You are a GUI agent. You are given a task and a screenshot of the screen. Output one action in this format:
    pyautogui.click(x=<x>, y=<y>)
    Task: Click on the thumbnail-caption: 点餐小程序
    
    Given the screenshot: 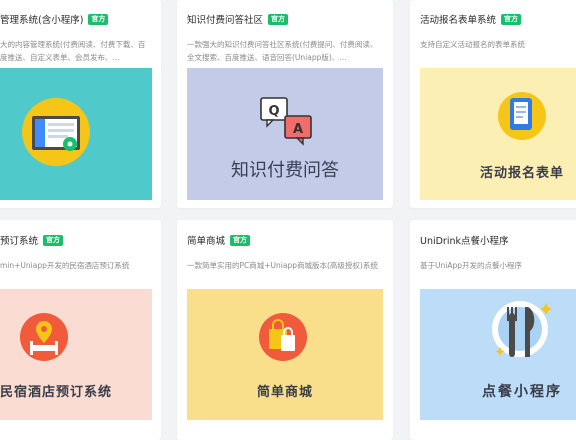 What is the action you would take?
    pyautogui.click(x=522, y=392)
    